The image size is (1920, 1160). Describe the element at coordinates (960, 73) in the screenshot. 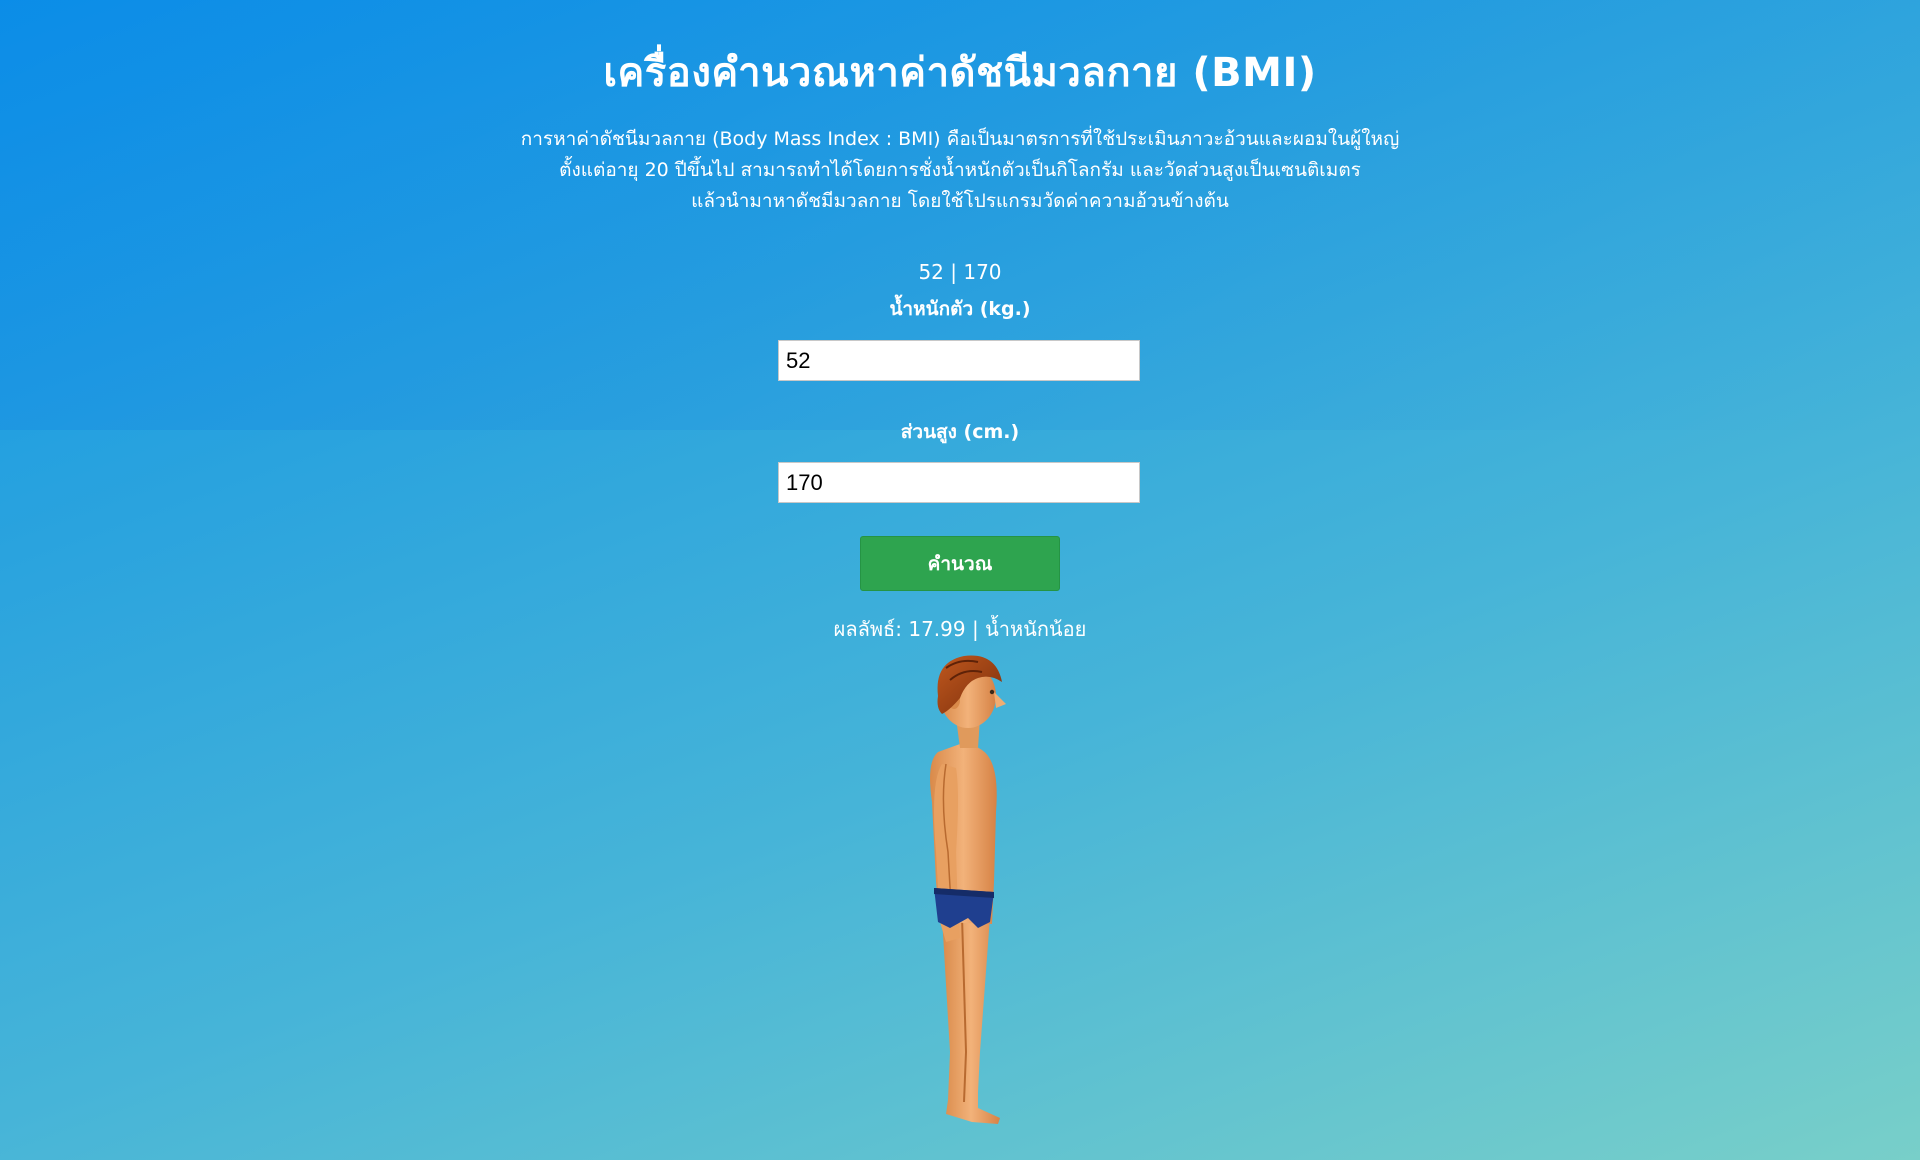

I see `page-title: เครื่องคำนวณหาค่าดัชนีมวลกาย (BMI)` at that location.